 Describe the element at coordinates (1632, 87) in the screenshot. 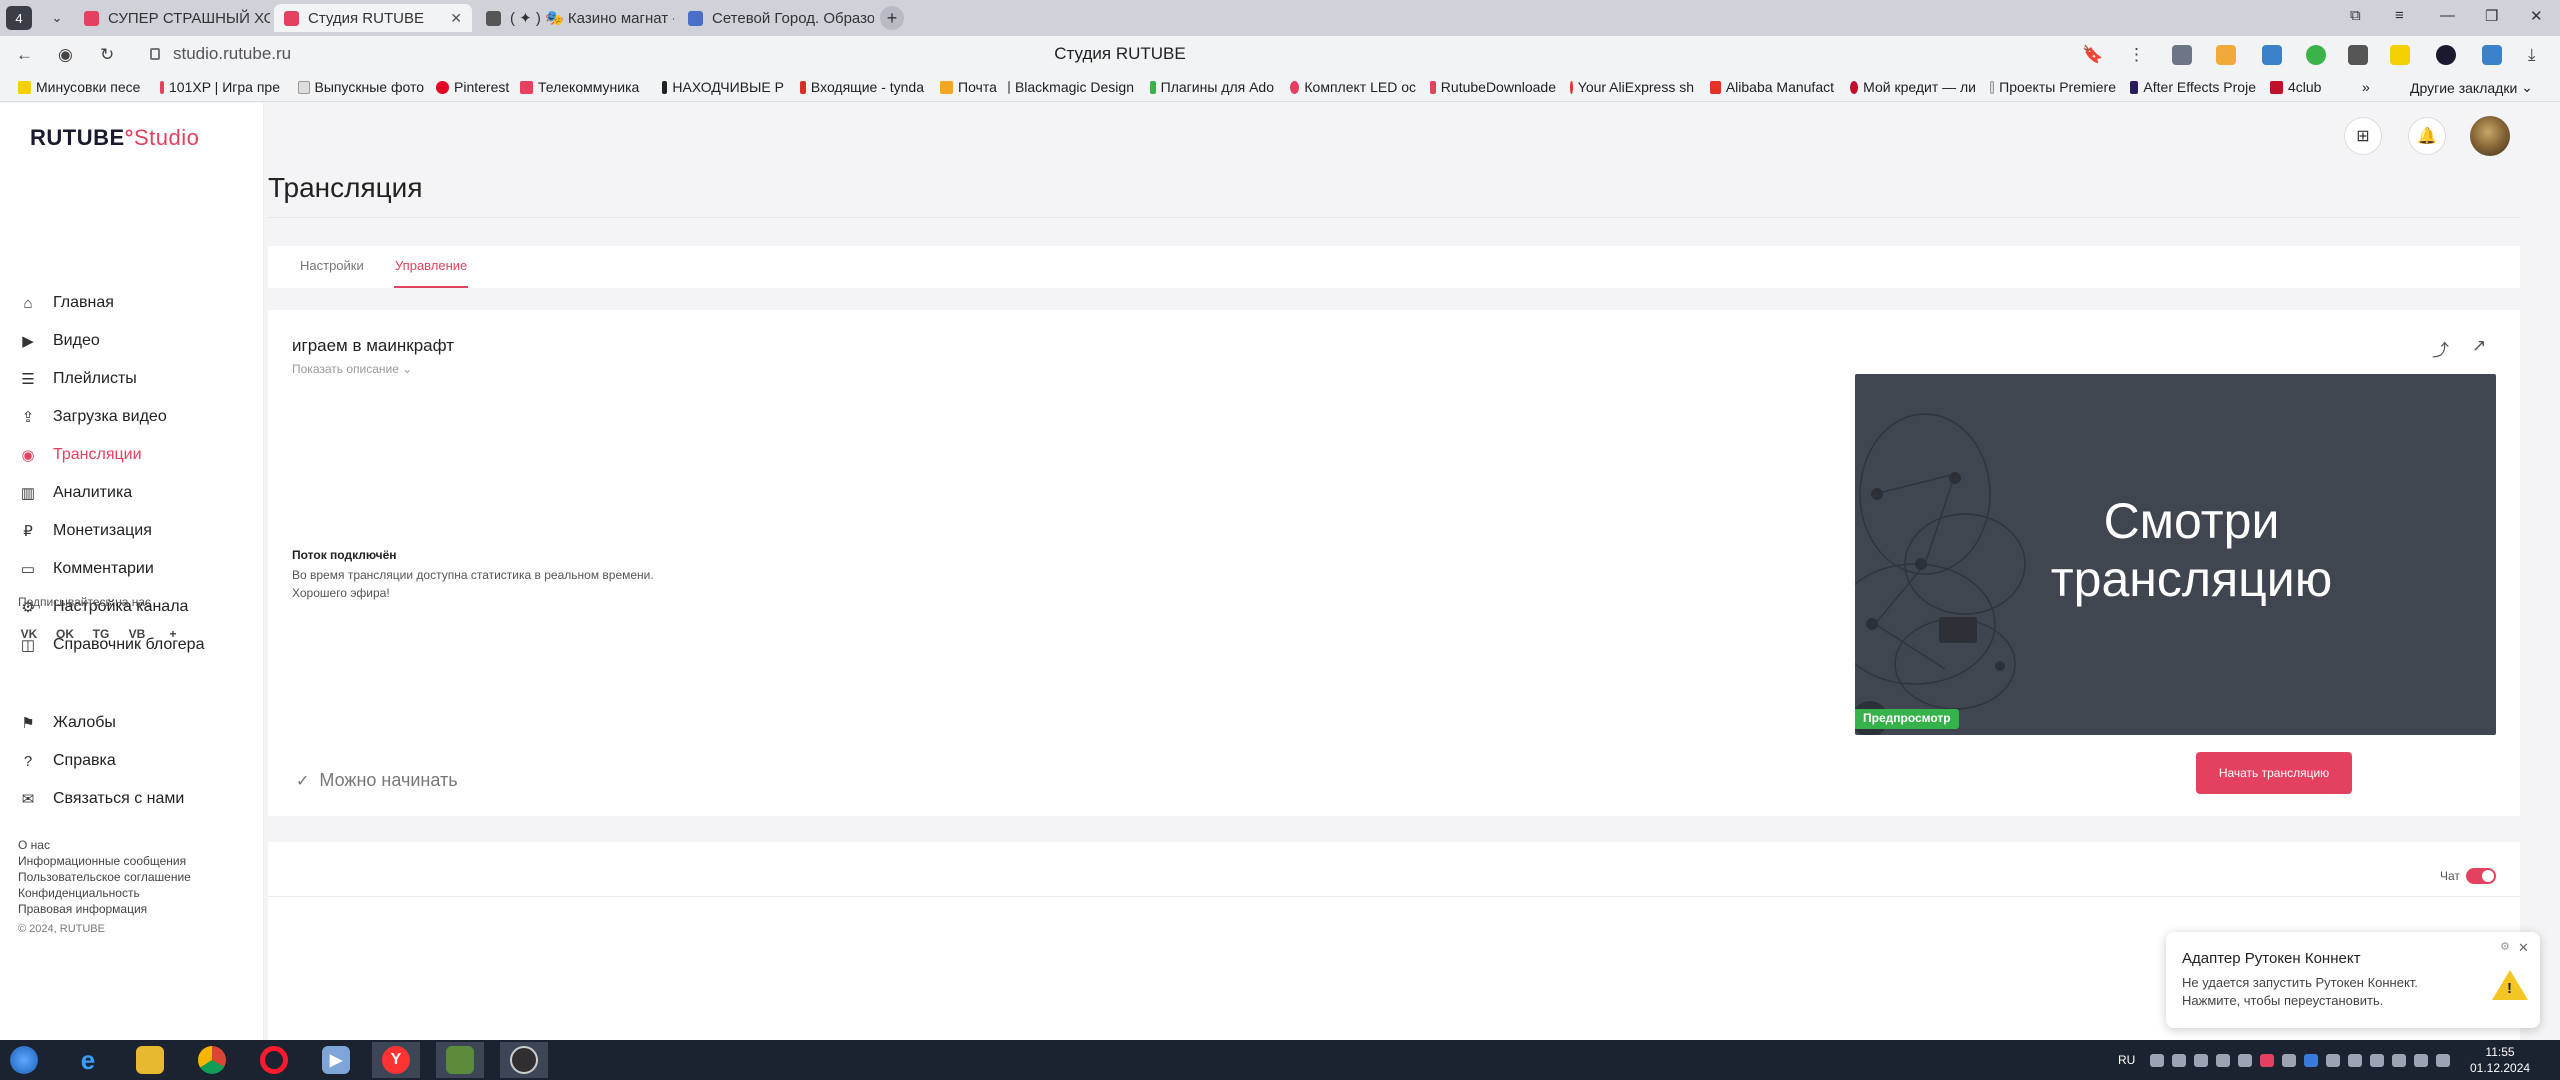

I see `bookmark-item: Your AliExpress sh` at that location.